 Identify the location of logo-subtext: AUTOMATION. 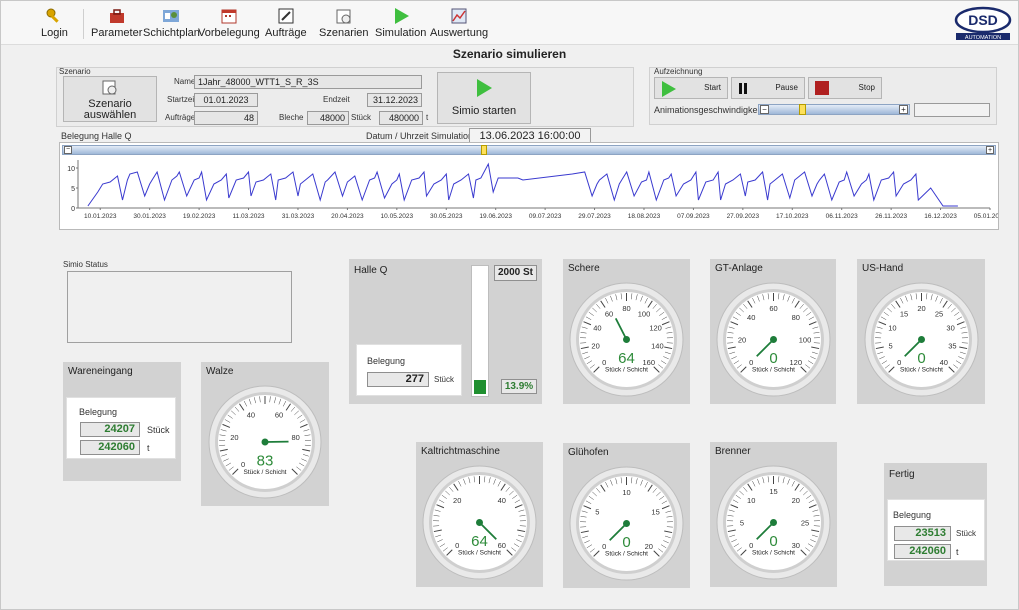
(983, 38).